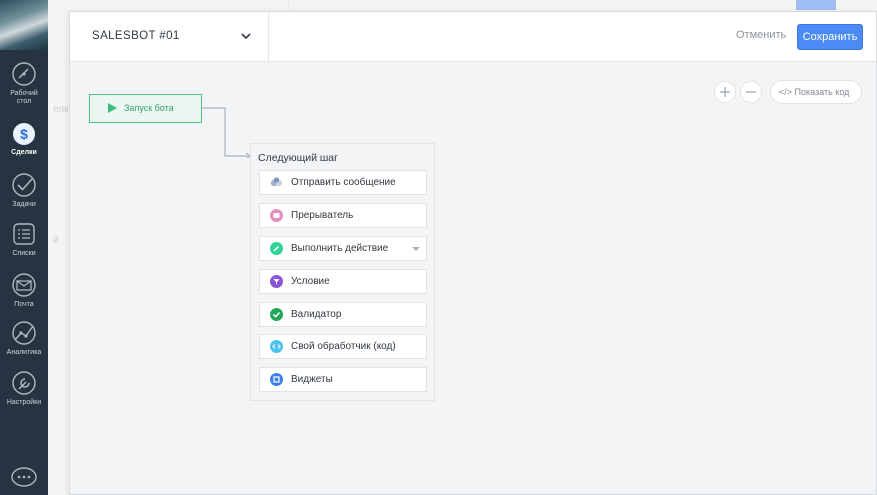 This screenshot has width=877, height=495. I want to click on interrupt-icon, so click(276, 215).